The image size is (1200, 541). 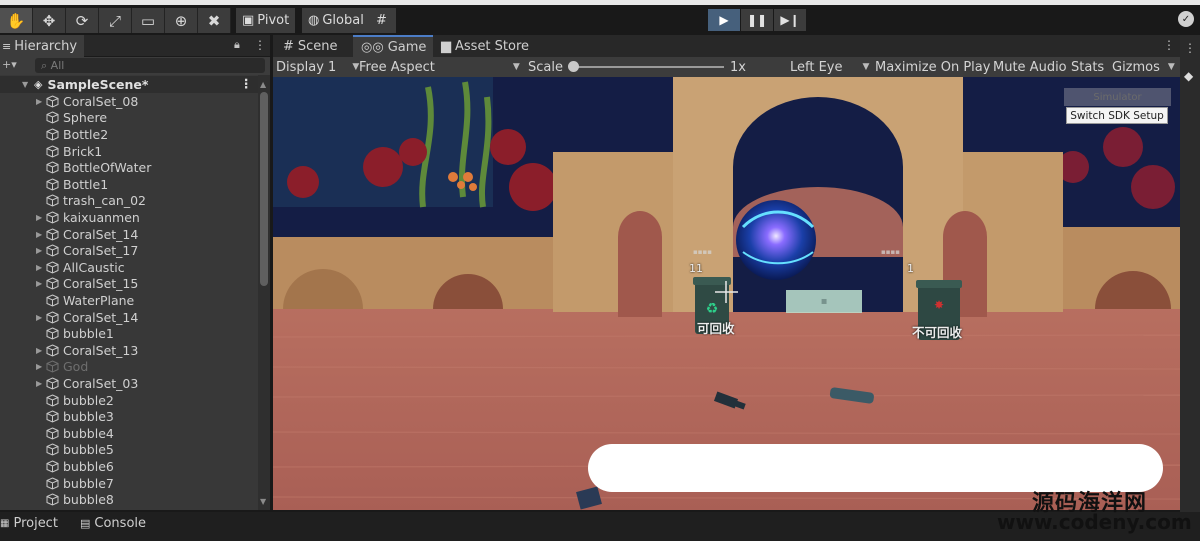 What do you see at coordinates (263, 84) in the screenshot?
I see `scroll-up-icon: ▲` at bounding box center [263, 84].